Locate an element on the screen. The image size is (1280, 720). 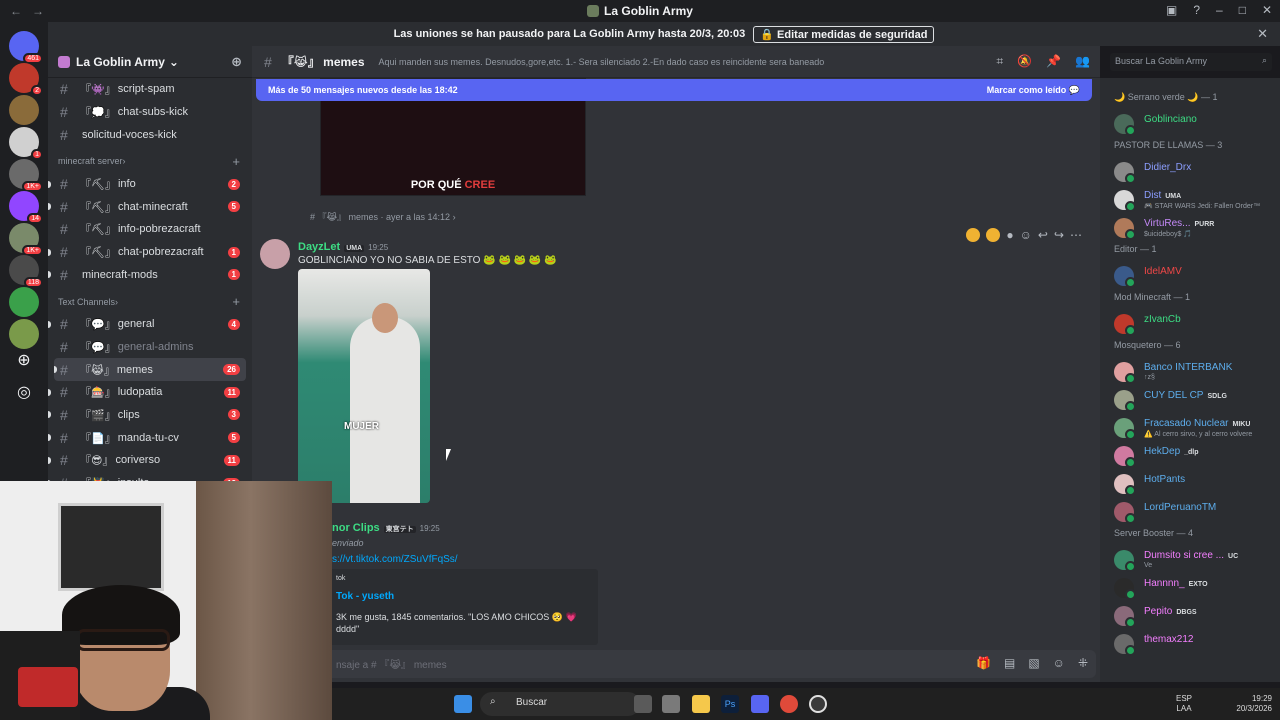
channel-category: Text Channels › + is located at coordinates (150, 301).